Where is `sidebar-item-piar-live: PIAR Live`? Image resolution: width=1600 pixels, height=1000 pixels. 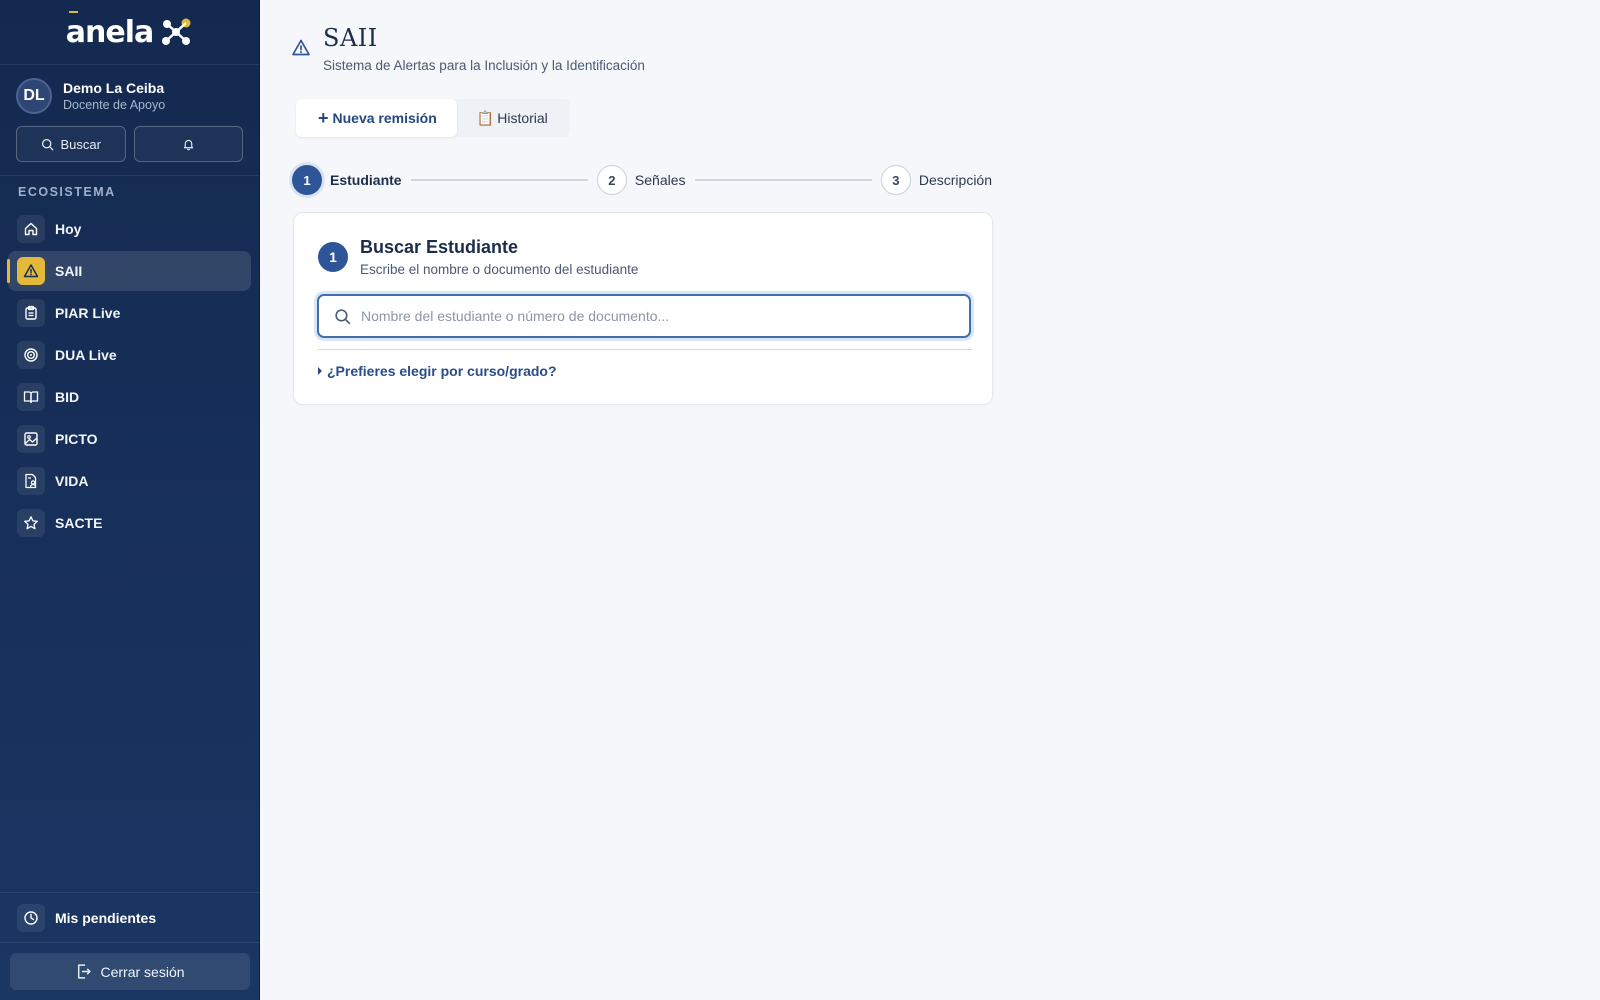 sidebar-item-piar-live: PIAR Live is located at coordinates (129, 313).